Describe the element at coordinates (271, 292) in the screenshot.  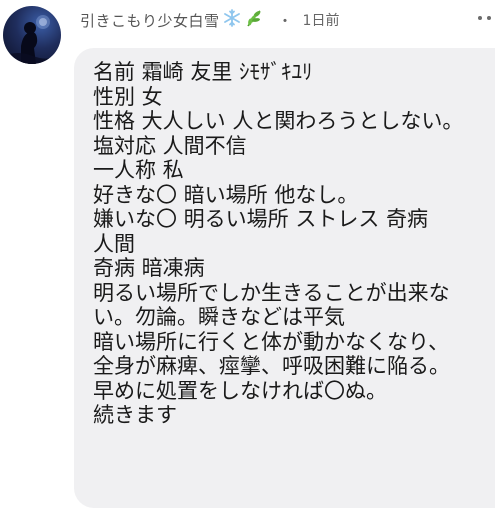
I see `comment-line: 明るい場所でしか生きることが出来な` at that location.